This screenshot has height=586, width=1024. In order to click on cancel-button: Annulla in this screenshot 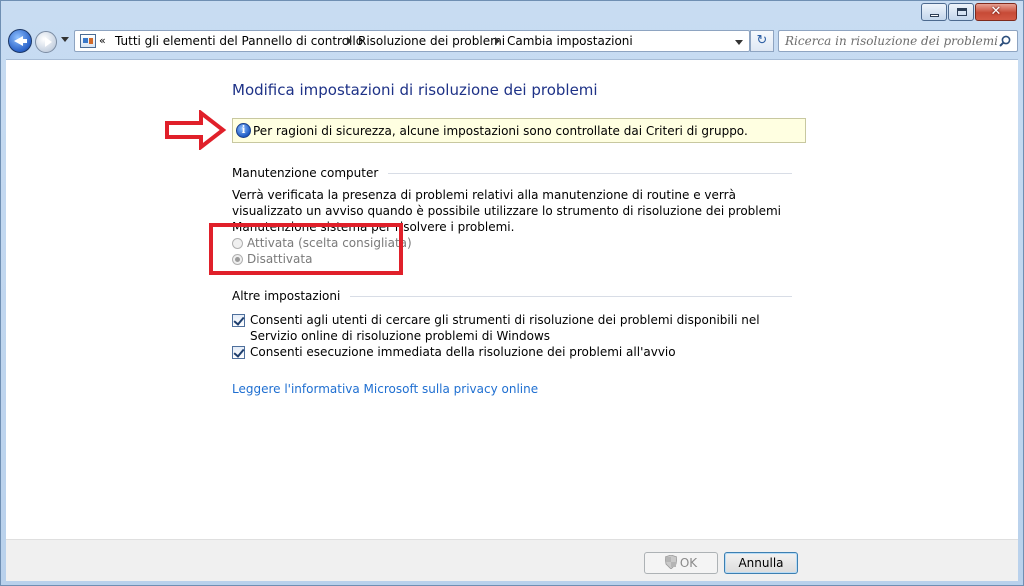, I will do `click(761, 563)`.